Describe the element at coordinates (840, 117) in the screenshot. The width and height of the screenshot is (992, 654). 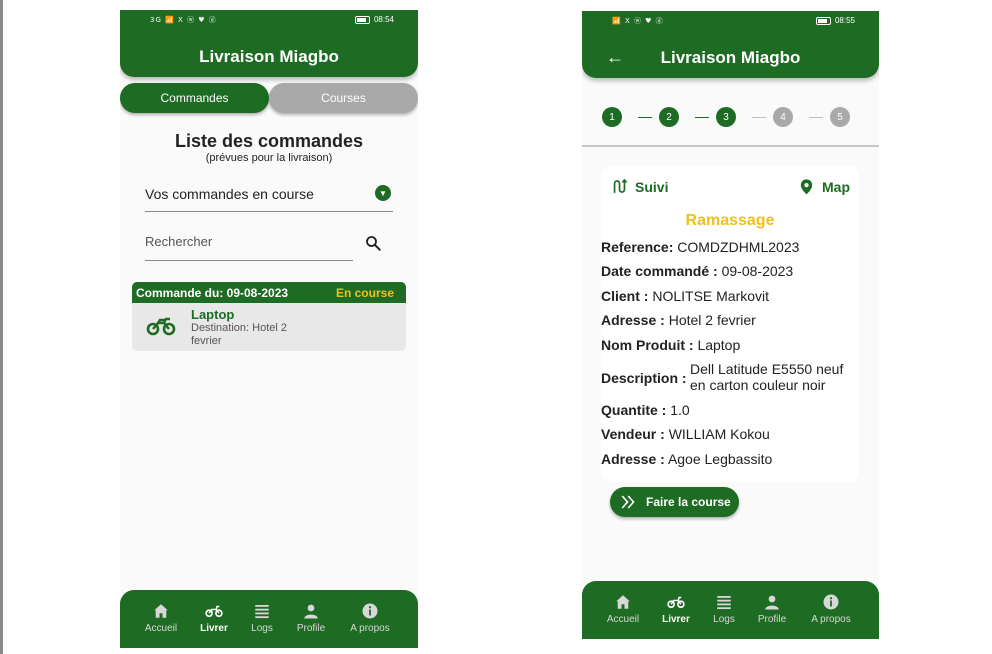
I see `step-5: 5` at that location.